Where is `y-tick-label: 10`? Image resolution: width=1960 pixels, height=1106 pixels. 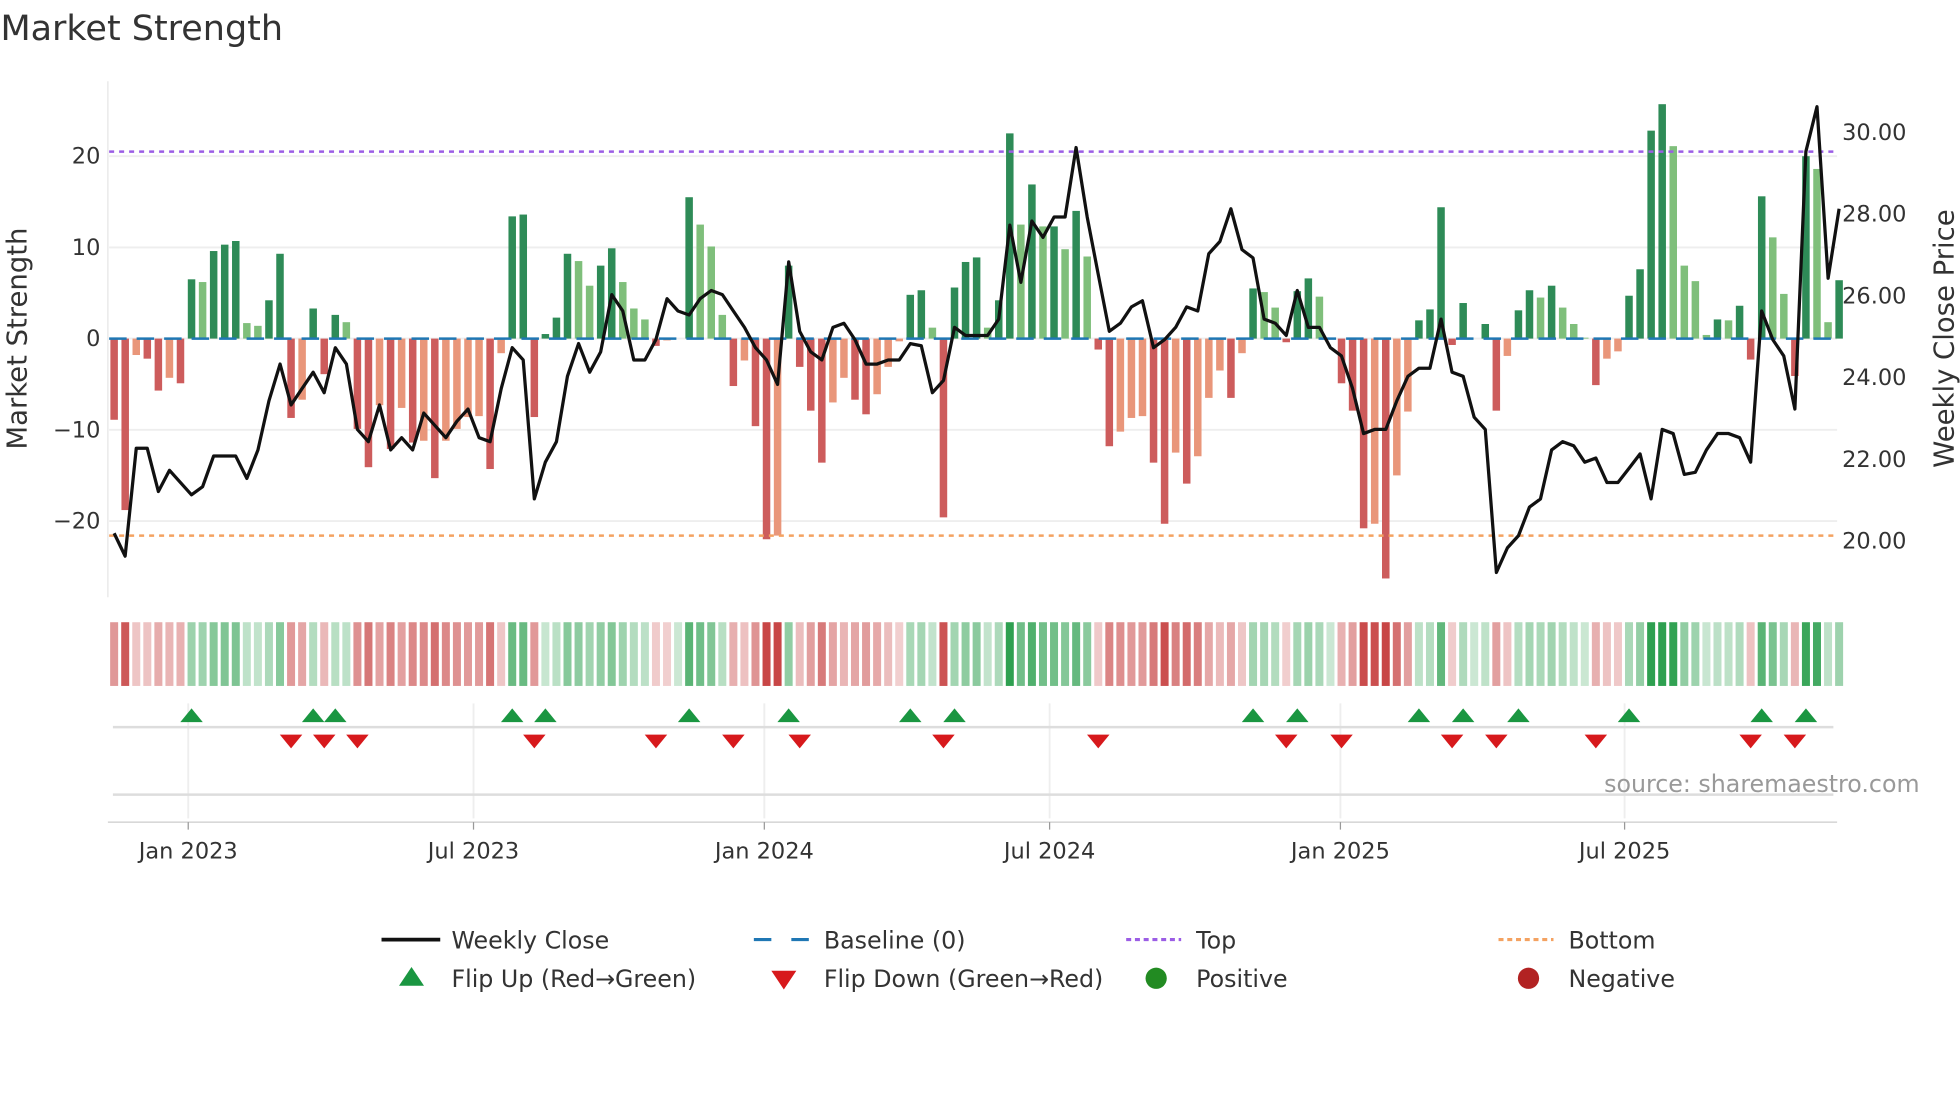 y-tick-label: 10 is located at coordinates (86, 248).